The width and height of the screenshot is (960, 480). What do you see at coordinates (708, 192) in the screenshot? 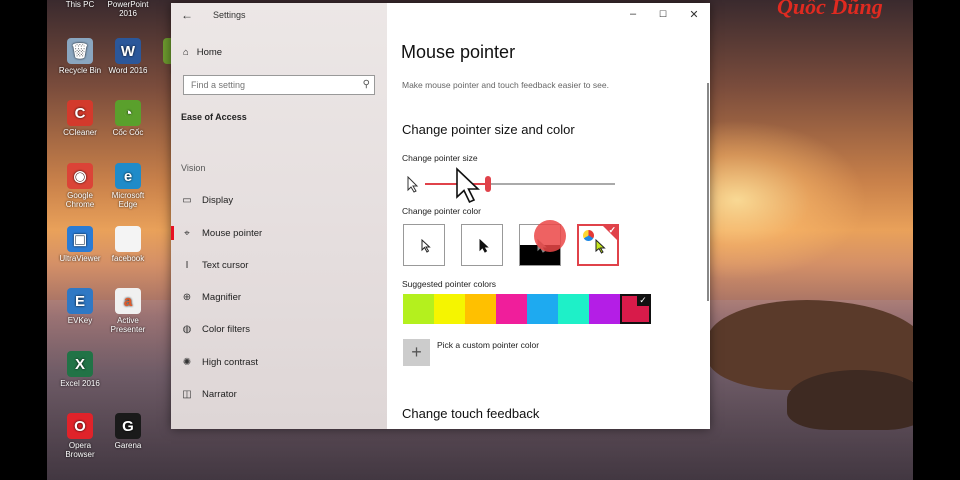
I see `scrollbar` at bounding box center [708, 192].